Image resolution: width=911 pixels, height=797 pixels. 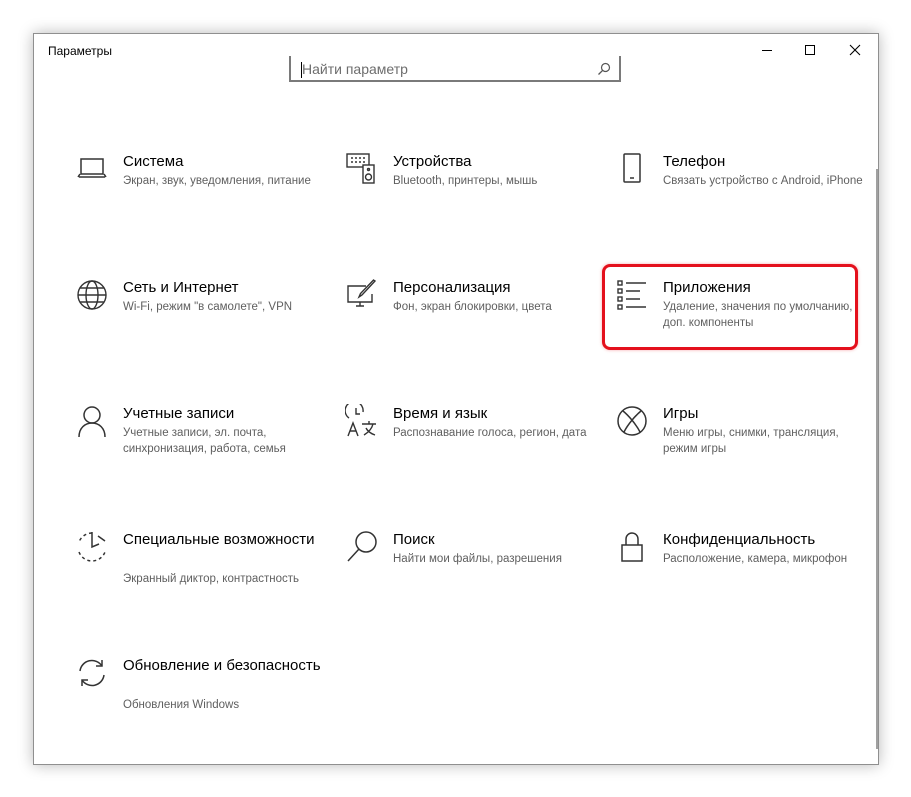 What do you see at coordinates (632, 547) in the screenshot?
I see `lock-icon` at bounding box center [632, 547].